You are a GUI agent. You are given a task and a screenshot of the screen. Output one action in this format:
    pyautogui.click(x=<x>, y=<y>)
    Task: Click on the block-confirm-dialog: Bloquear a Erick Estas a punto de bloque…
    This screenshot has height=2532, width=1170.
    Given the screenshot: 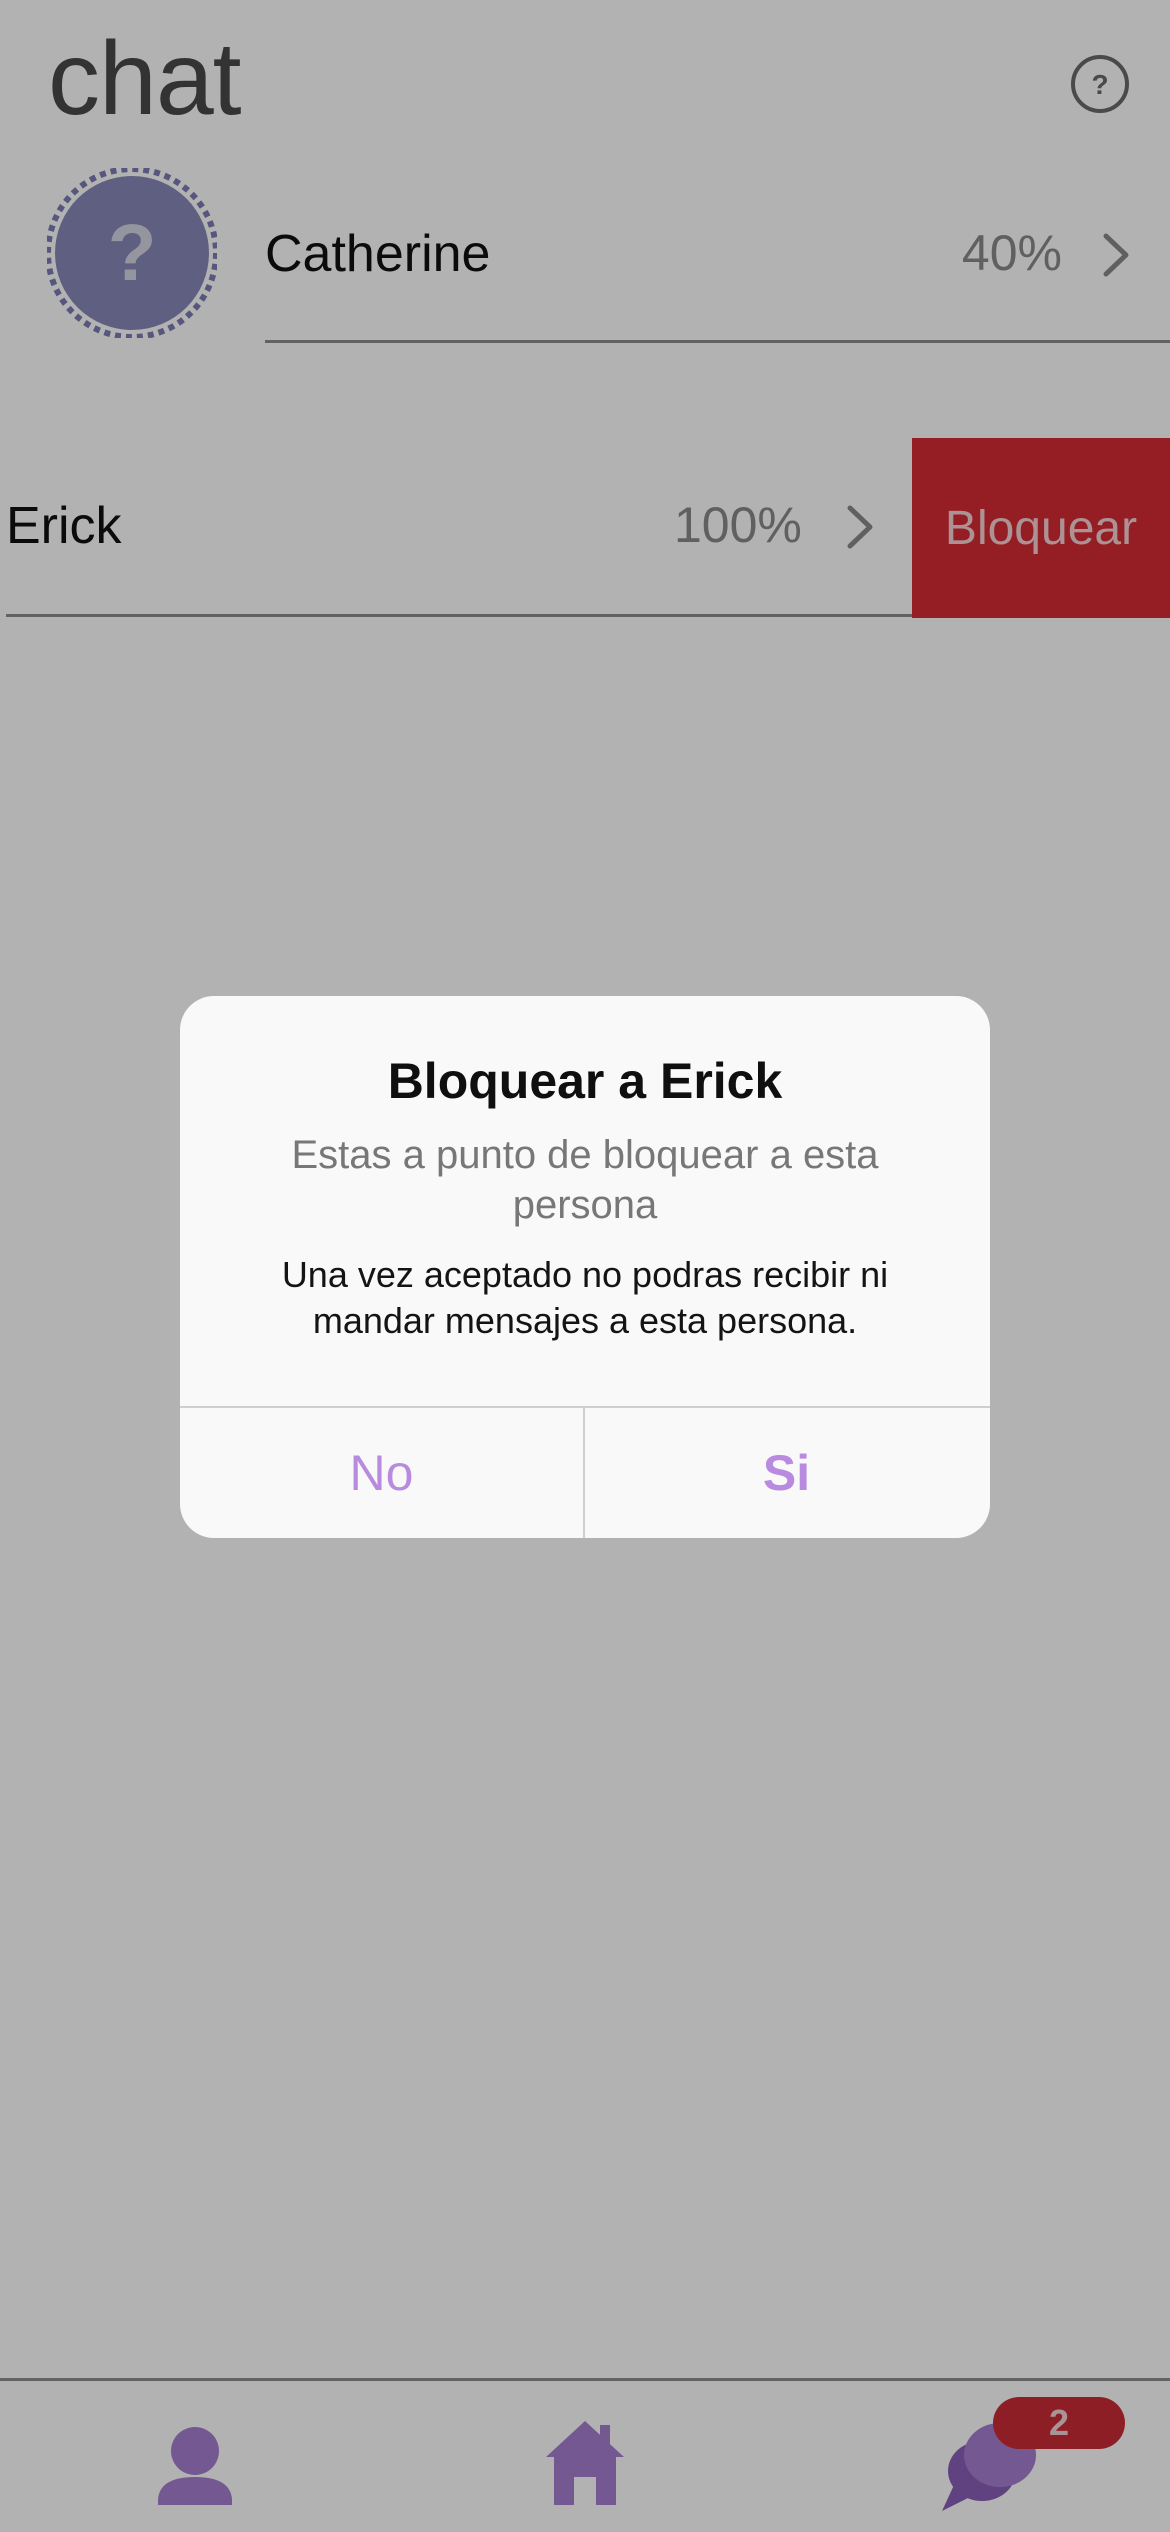 What is the action you would take?
    pyautogui.click(x=585, y=1267)
    